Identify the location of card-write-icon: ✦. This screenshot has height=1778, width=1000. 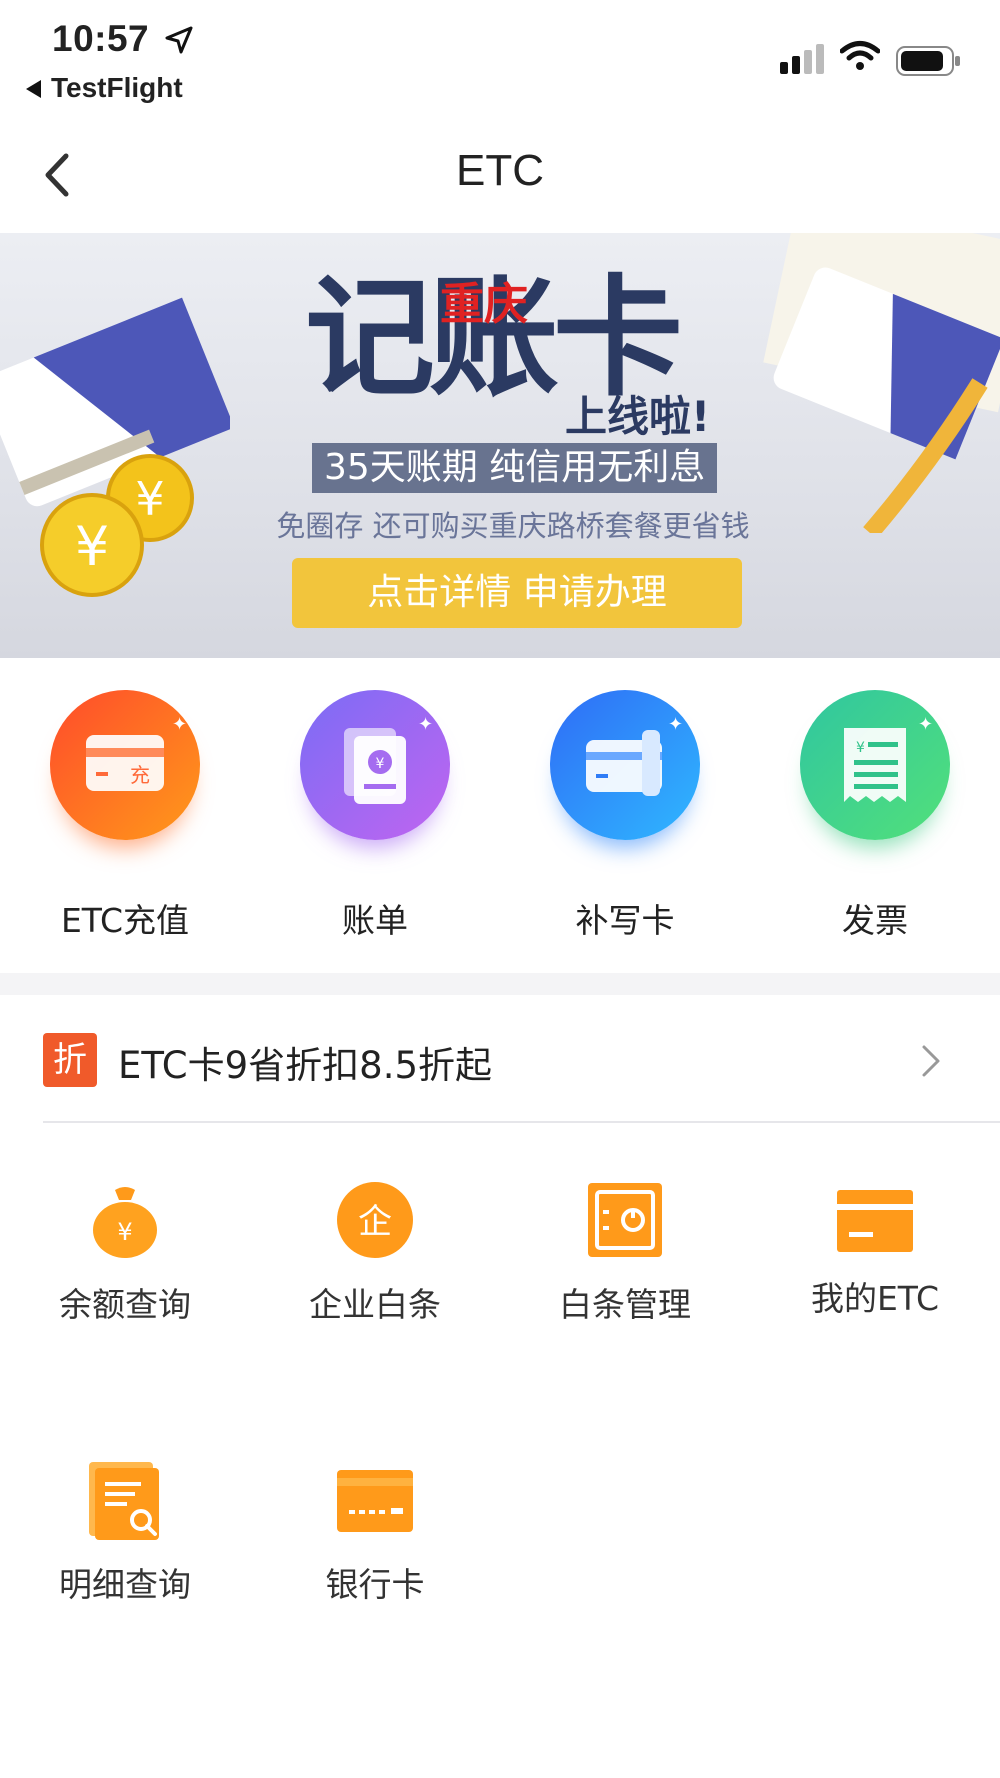
(625, 765).